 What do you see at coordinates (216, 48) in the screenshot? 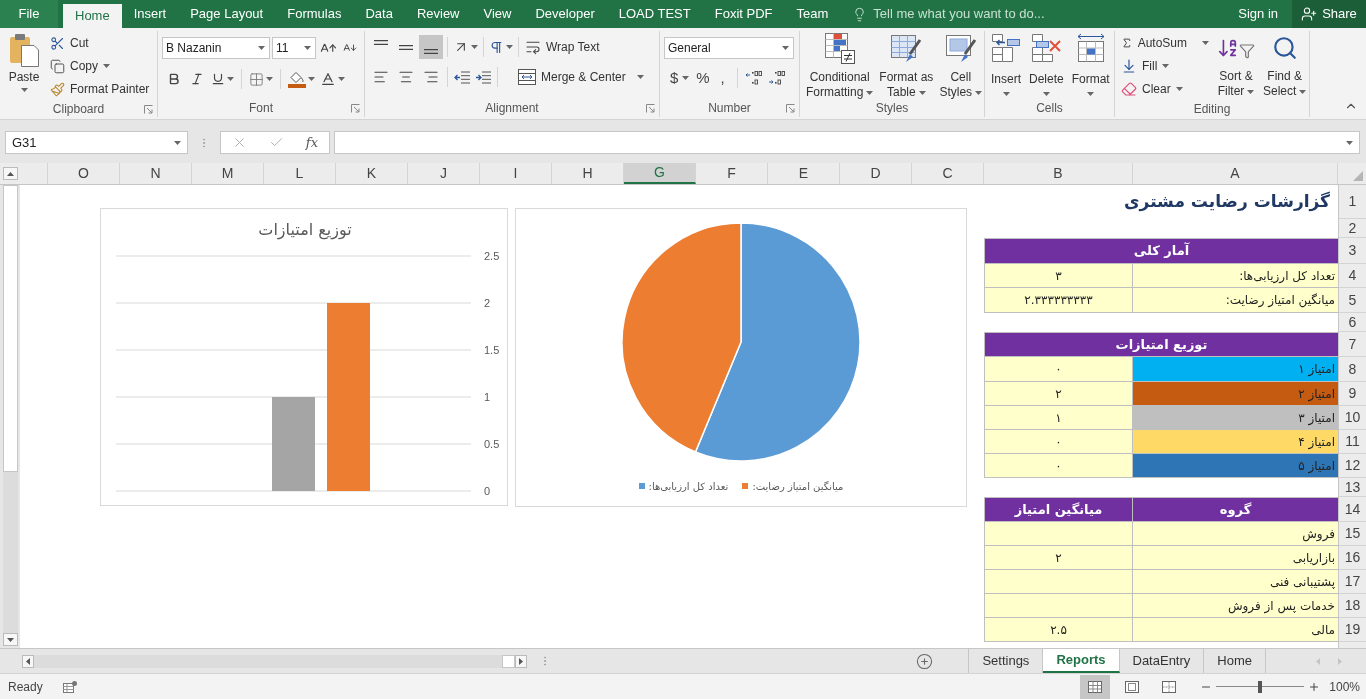
I see `font-name-dropdown: B Nazanin` at bounding box center [216, 48].